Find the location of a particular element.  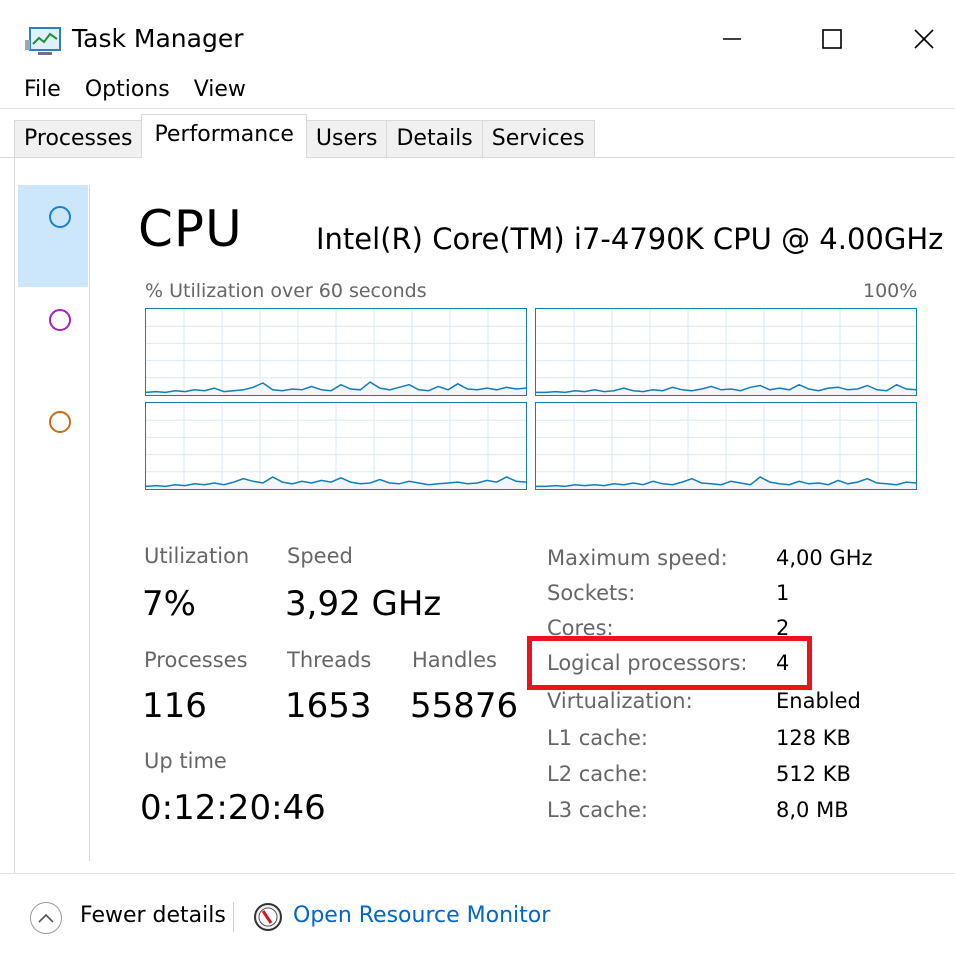

utilization-label: Utilization is located at coordinates (197, 556).